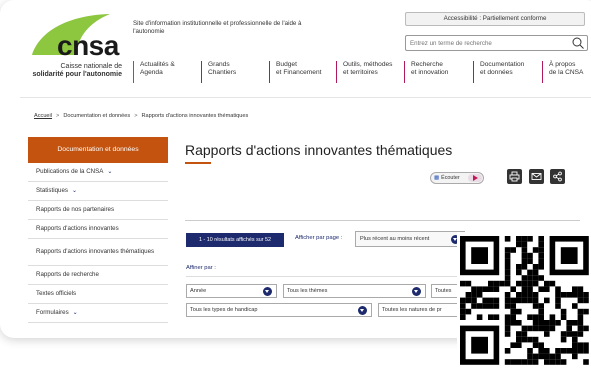 The image size is (591, 384). Describe the element at coordinates (67, 274) in the screenshot. I see `sidebar-item-label: Rapports de recherche` at that location.